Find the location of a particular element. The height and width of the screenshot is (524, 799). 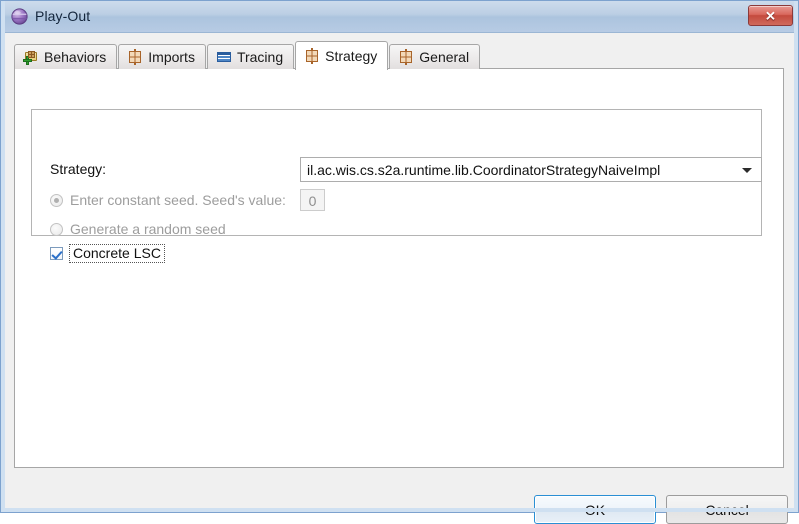

tab-strategy: Strategy is located at coordinates (342, 55).